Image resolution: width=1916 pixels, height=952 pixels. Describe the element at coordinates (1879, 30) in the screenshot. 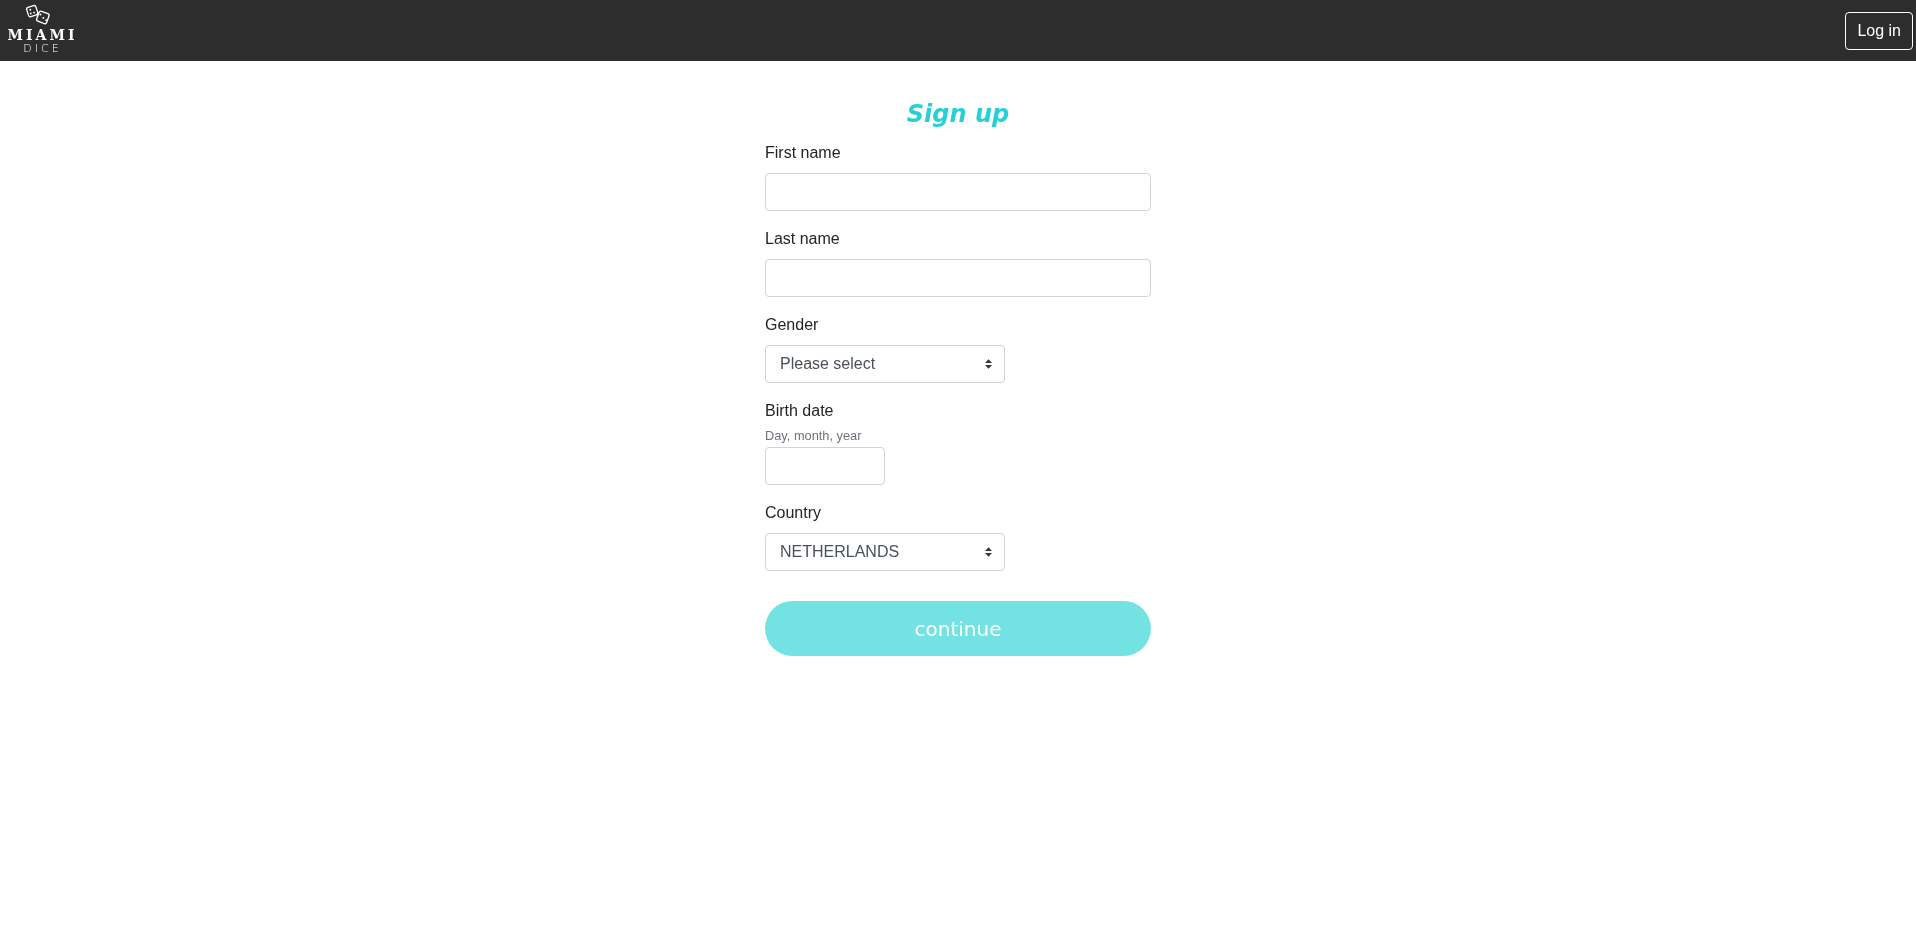

I see `login-button: Log in` at that location.